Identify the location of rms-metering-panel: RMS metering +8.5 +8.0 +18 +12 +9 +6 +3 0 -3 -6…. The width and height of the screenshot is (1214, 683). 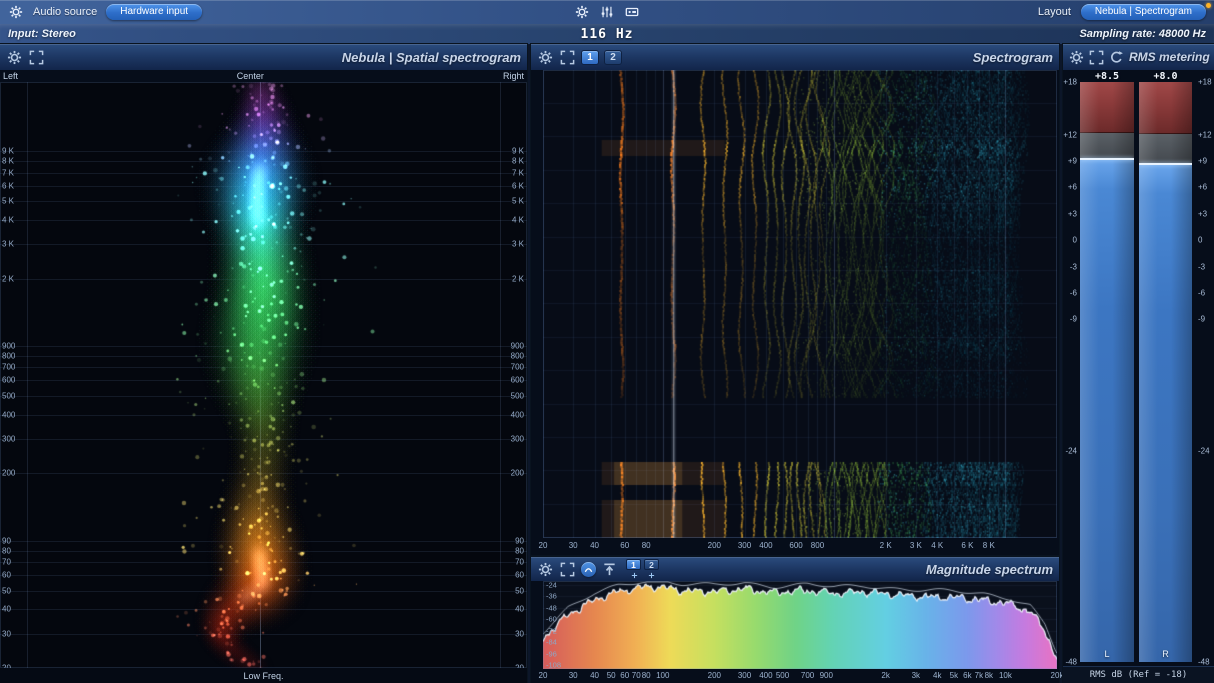
(1138, 363).